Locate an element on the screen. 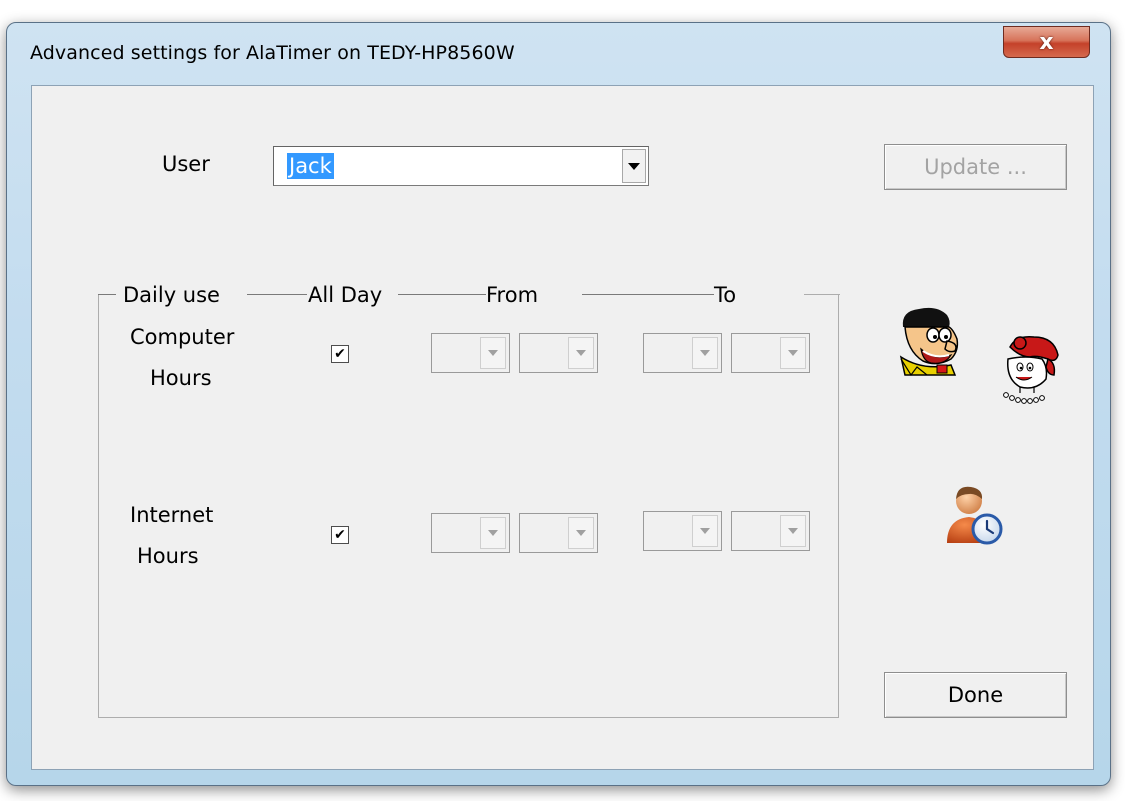 Image resolution: width=1125 pixels, height=801 pixels. computer-to-hour-select is located at coordinates (682, 353).